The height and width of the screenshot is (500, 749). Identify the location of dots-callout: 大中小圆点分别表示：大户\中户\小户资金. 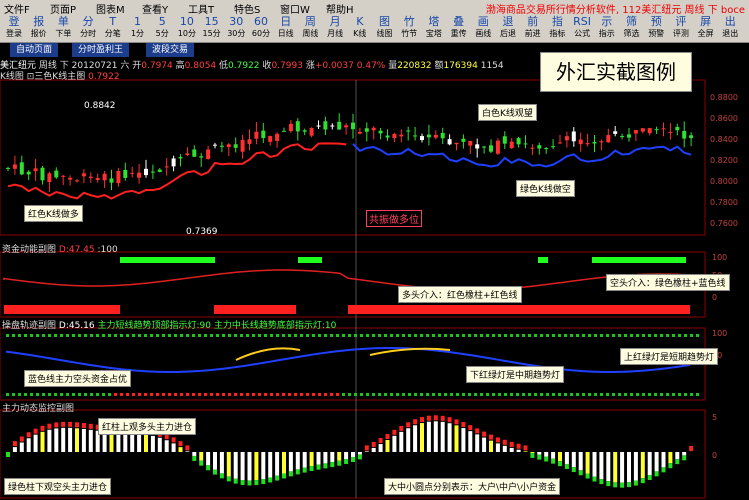
(472, 486).